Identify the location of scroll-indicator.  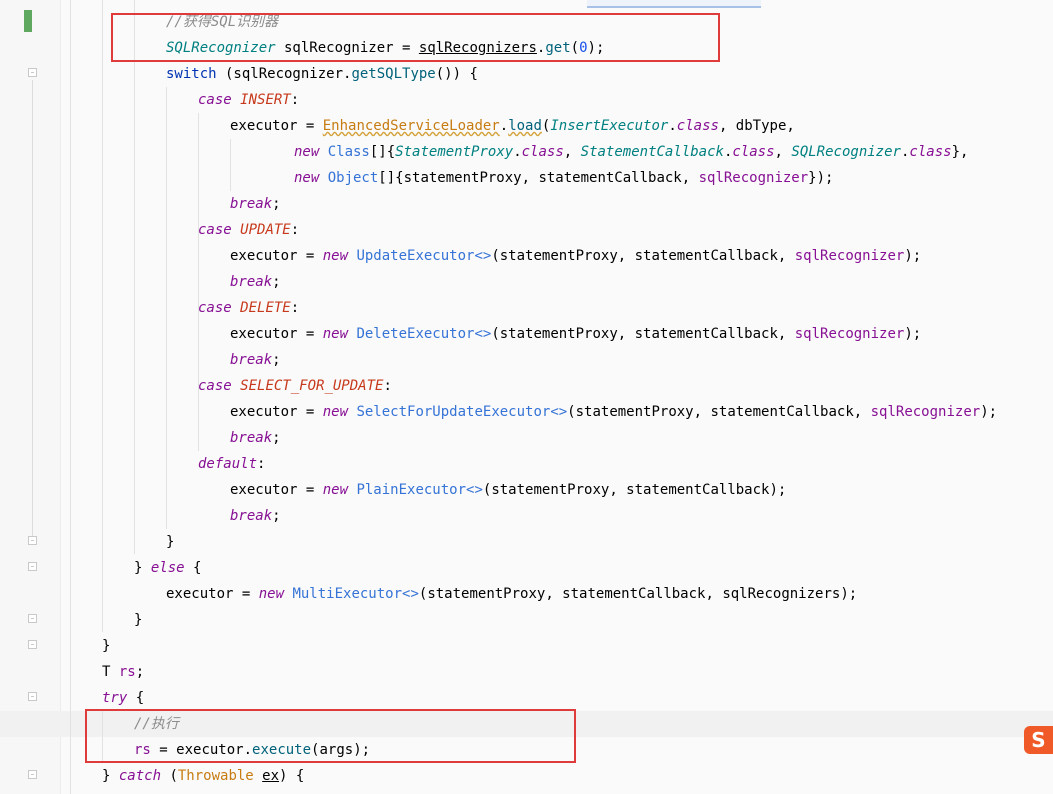
(674, 4).